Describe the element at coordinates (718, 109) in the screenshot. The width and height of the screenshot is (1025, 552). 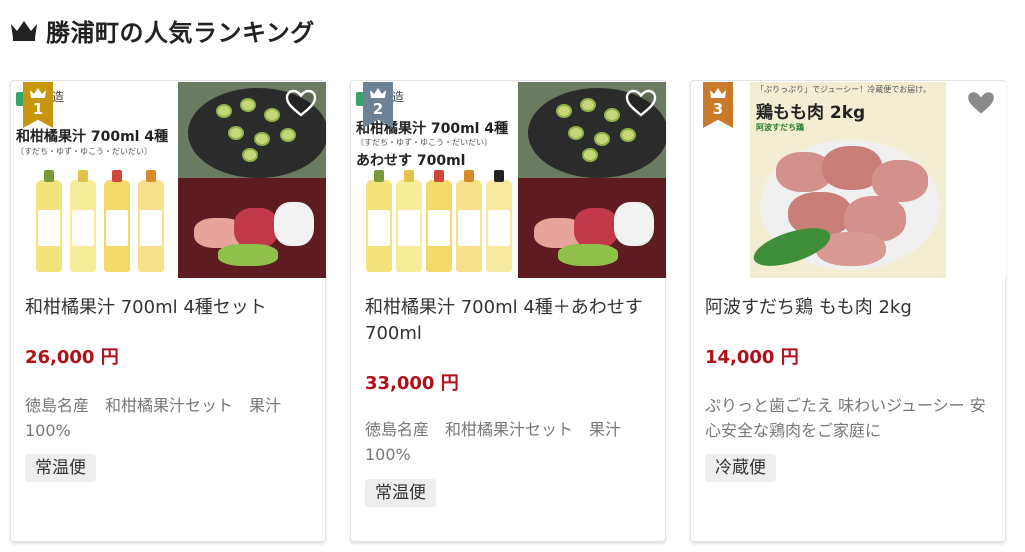
I see `rank-number: 3` at that location.